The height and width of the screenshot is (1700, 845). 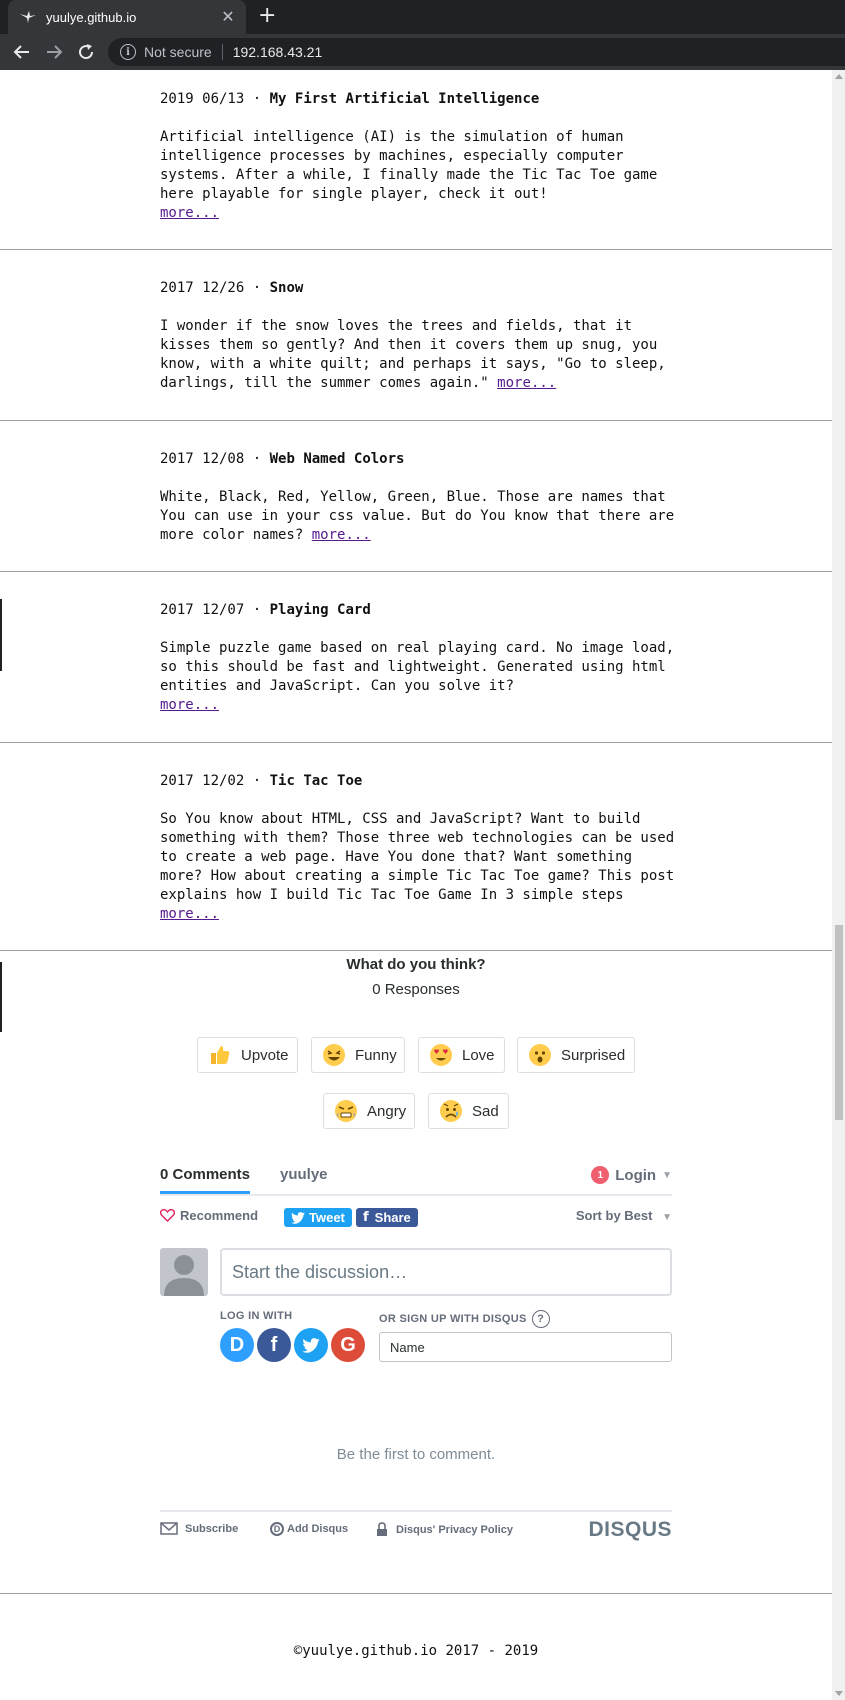 I want to click on close-tab-icon: ✕, so click(x=228, y=17).